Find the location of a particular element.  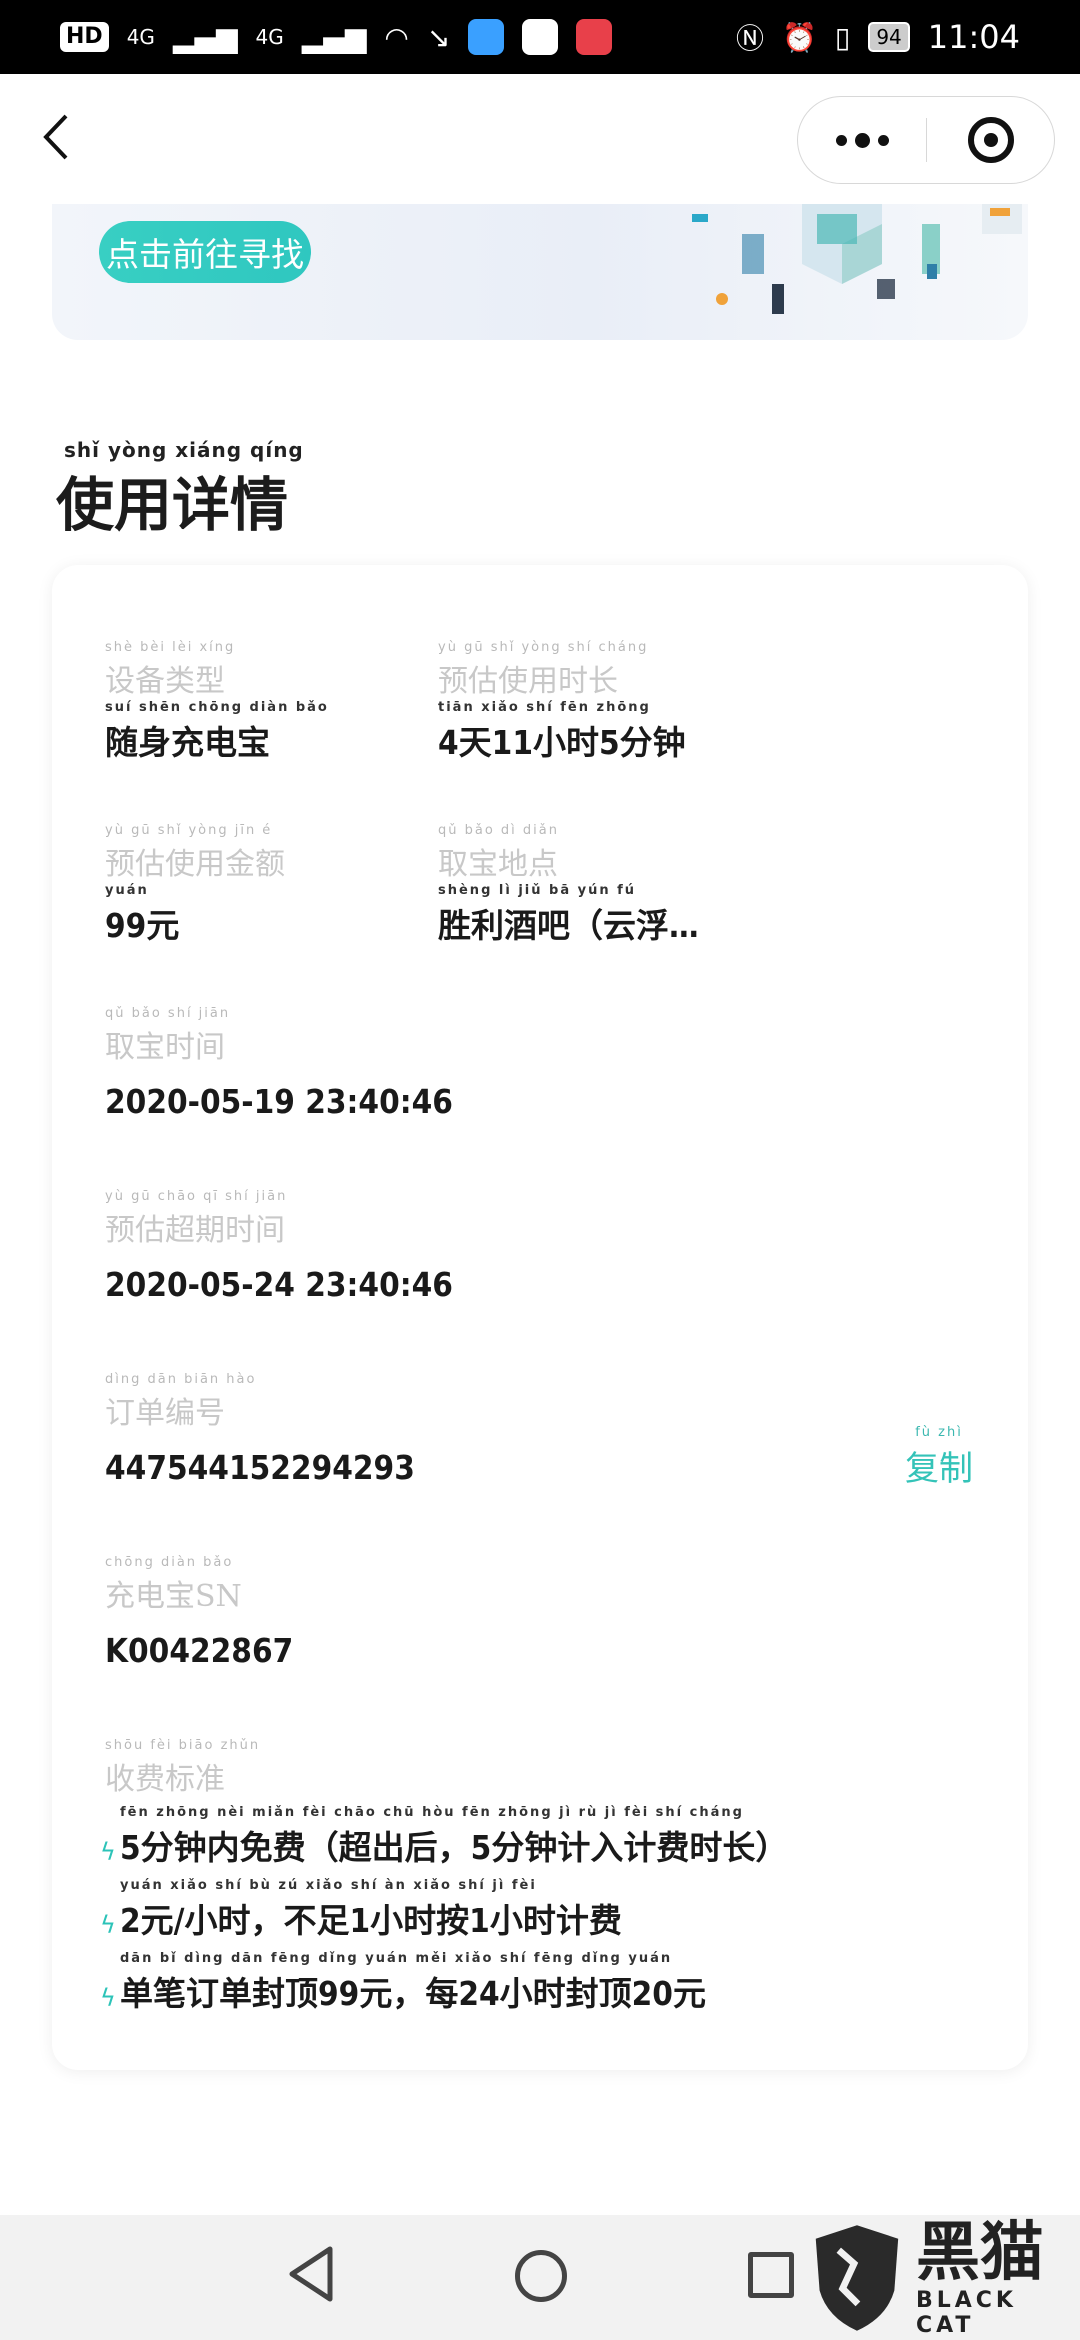

nav-back-button is located at coordinates (311, 2279).